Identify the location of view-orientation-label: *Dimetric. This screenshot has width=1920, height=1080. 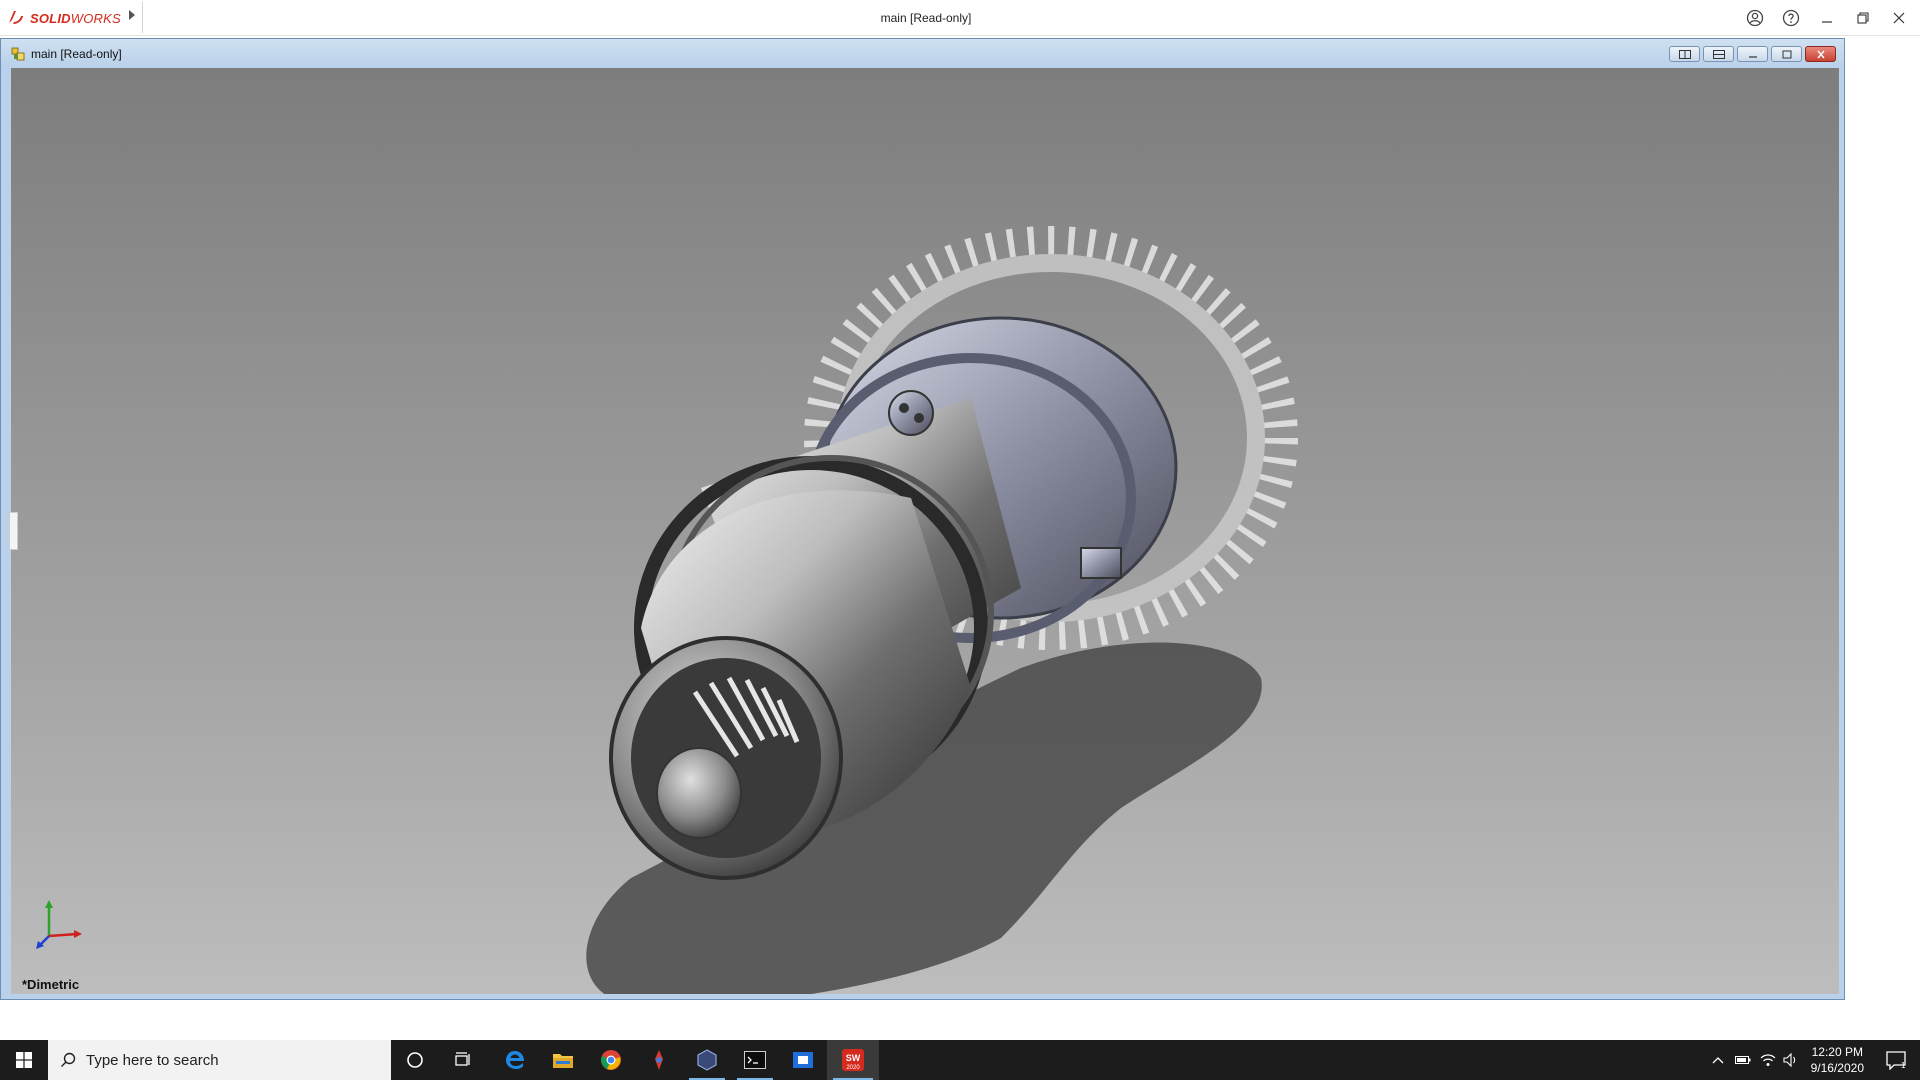
(51, 984).